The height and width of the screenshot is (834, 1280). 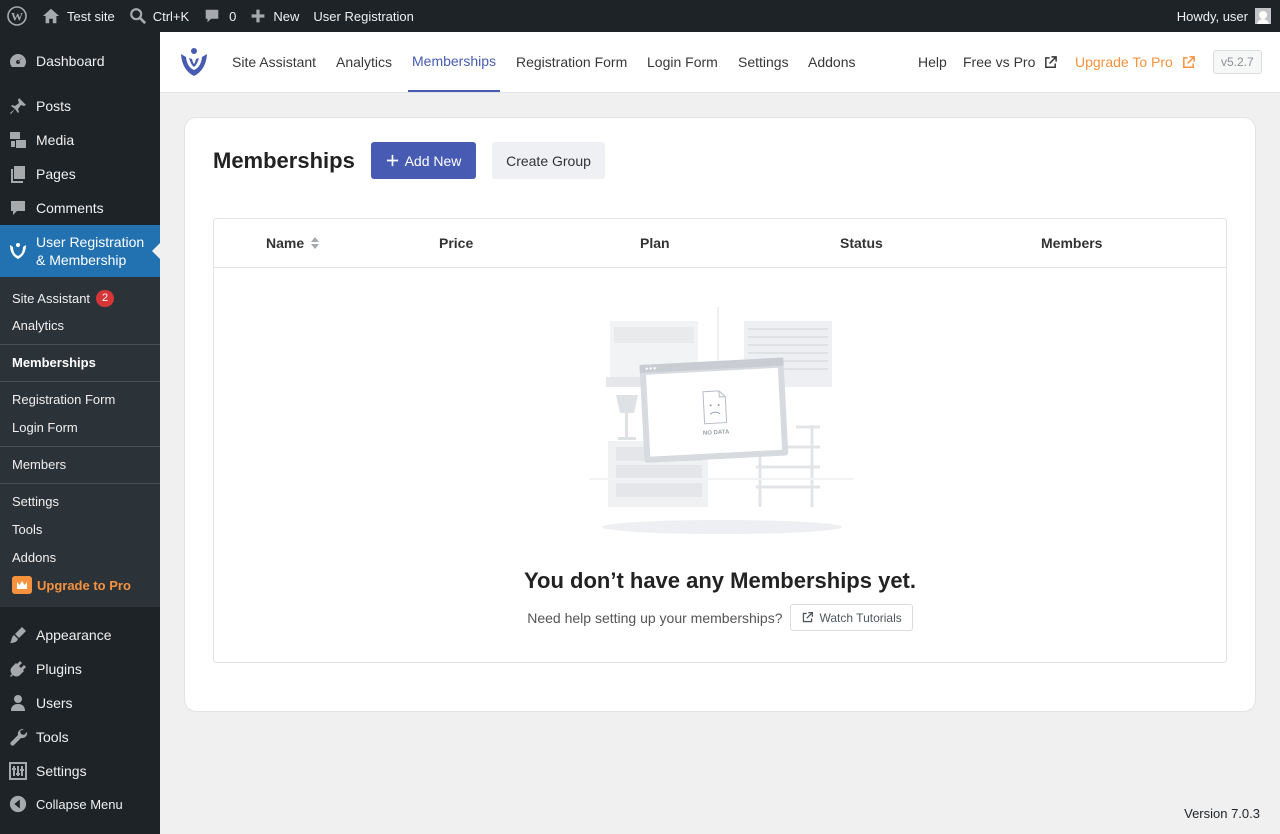 I want to click on notification-badge: 2, so click(x=105, y=298).